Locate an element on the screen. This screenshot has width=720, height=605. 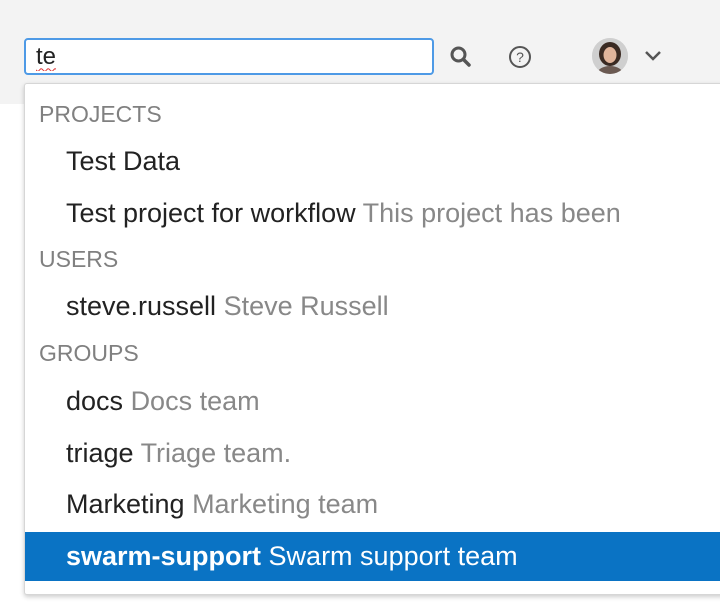
help-icon: ? is located at coordinates (520, 57).